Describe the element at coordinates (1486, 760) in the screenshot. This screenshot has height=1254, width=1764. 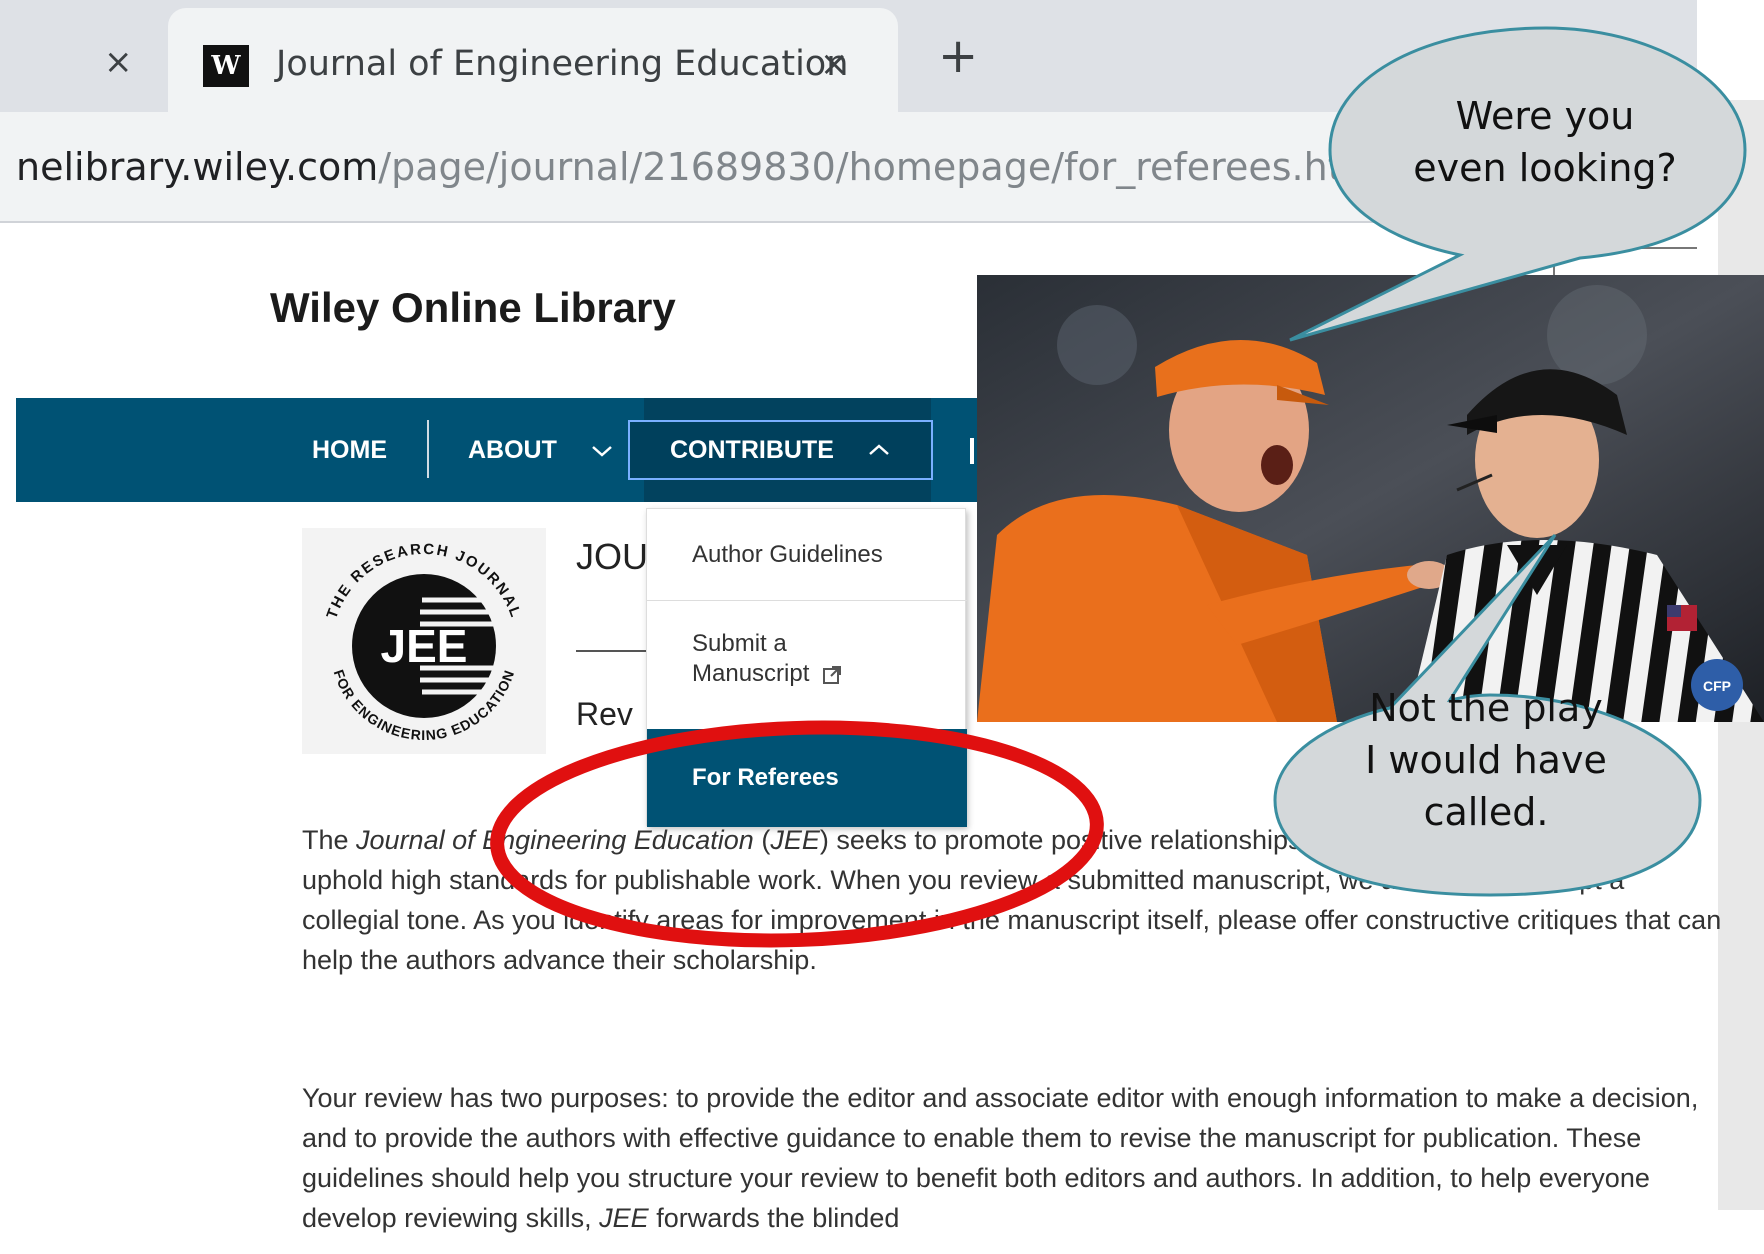
I see `speech-bubble-bottom-text: Not the play I would have called.` at that location.